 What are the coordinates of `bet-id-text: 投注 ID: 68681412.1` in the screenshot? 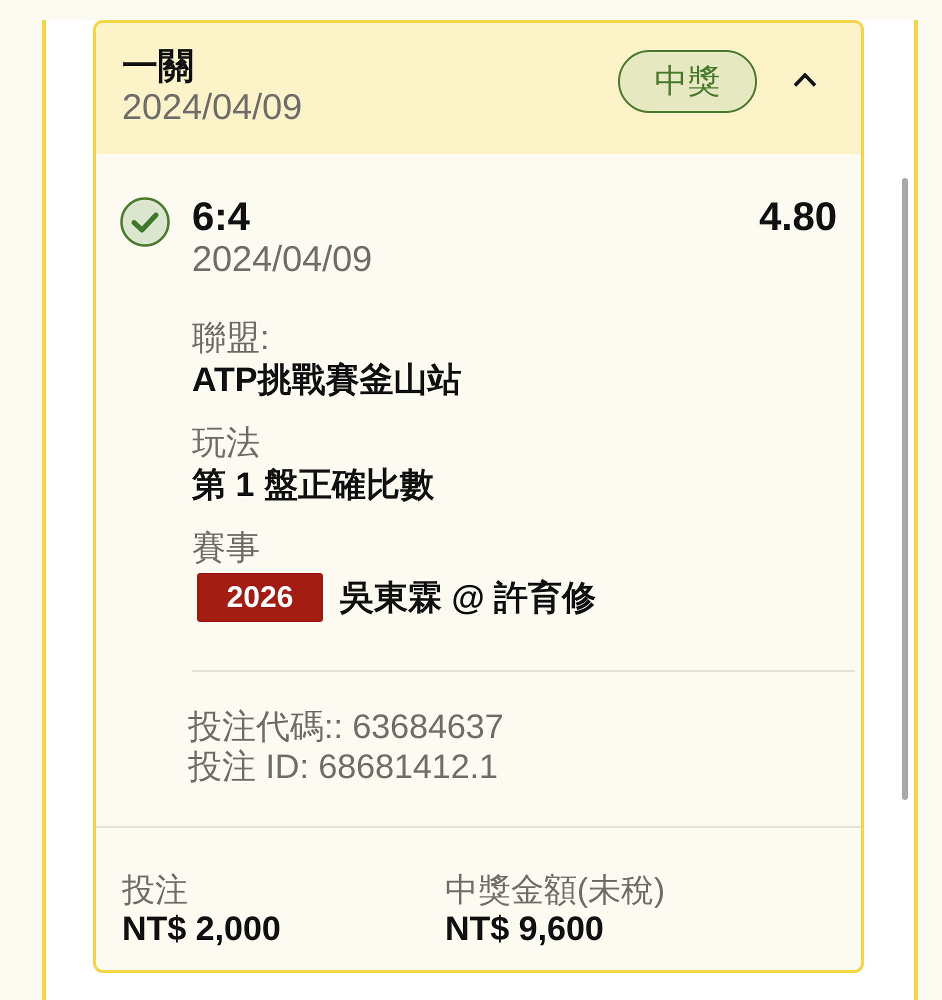 It's located at (343, 767).